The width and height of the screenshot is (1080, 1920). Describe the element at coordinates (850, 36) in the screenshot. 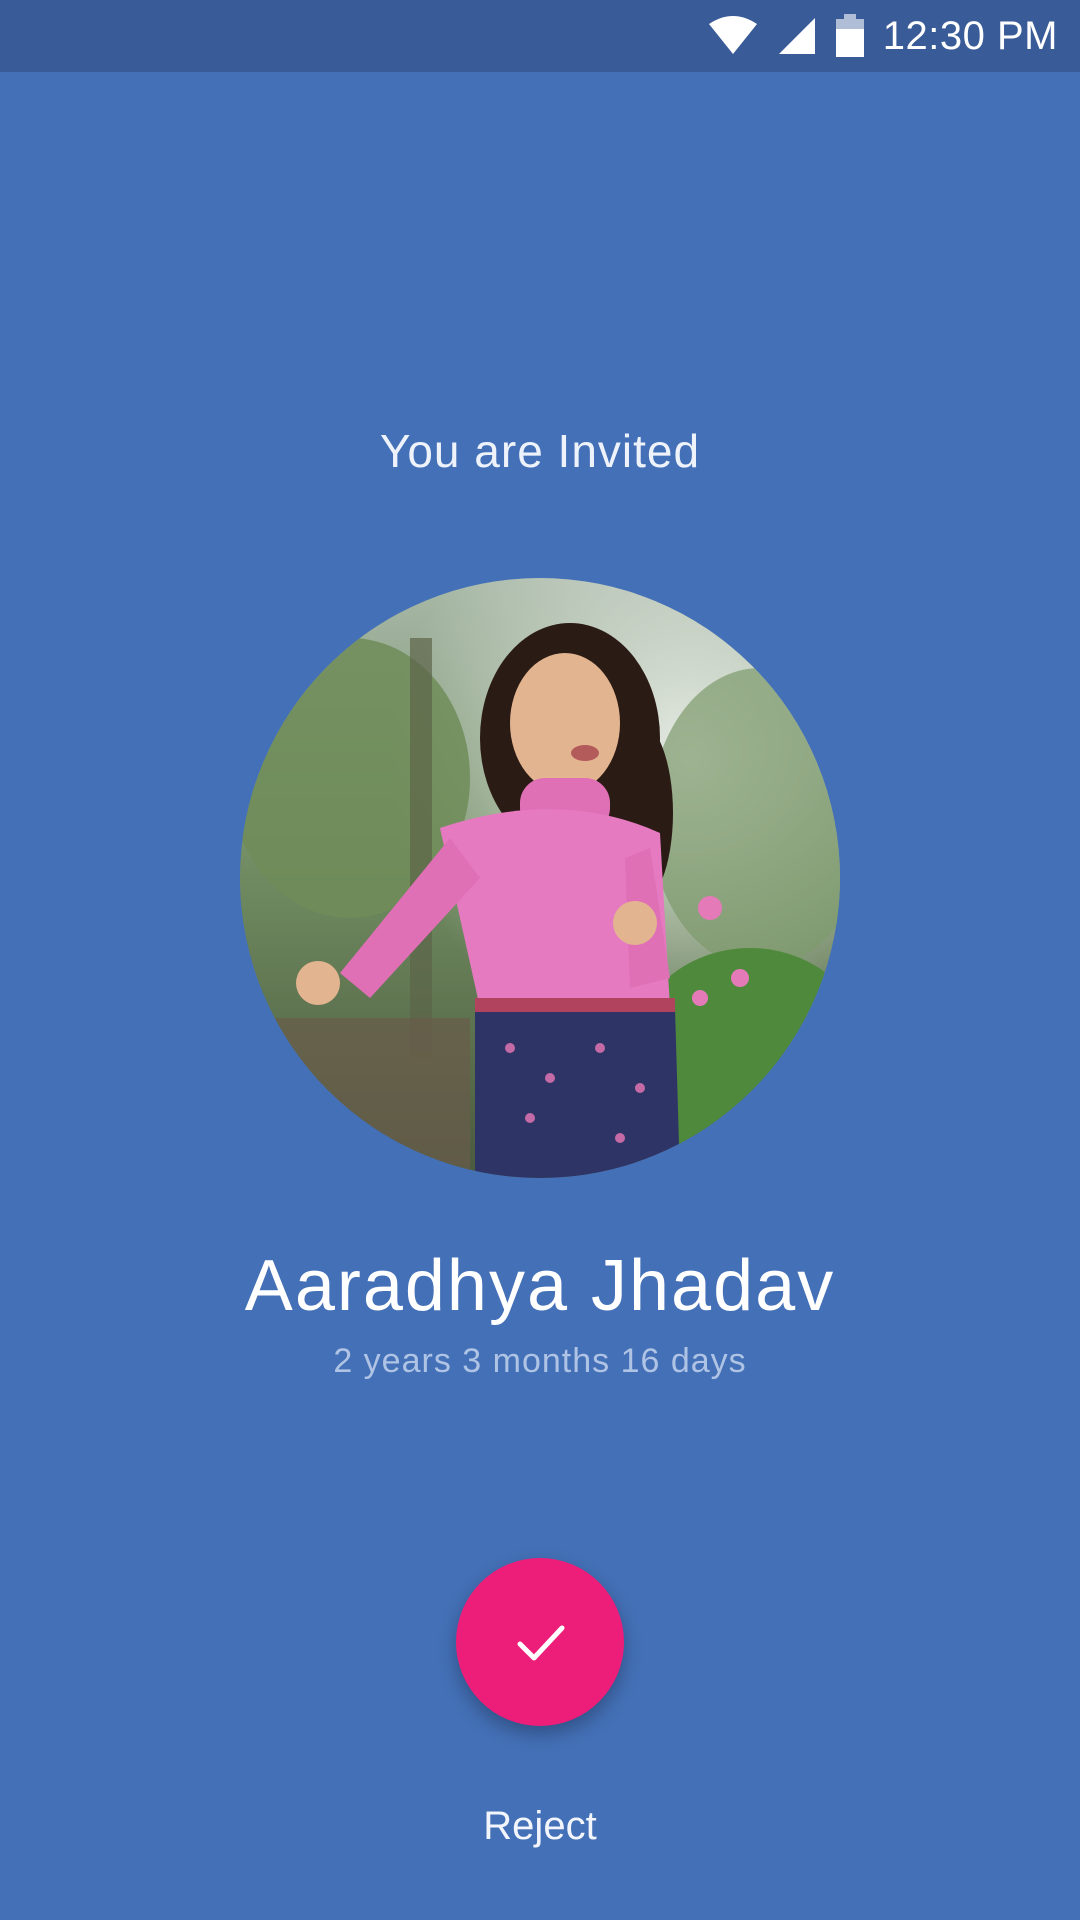

I see `battery-icon` at that location.